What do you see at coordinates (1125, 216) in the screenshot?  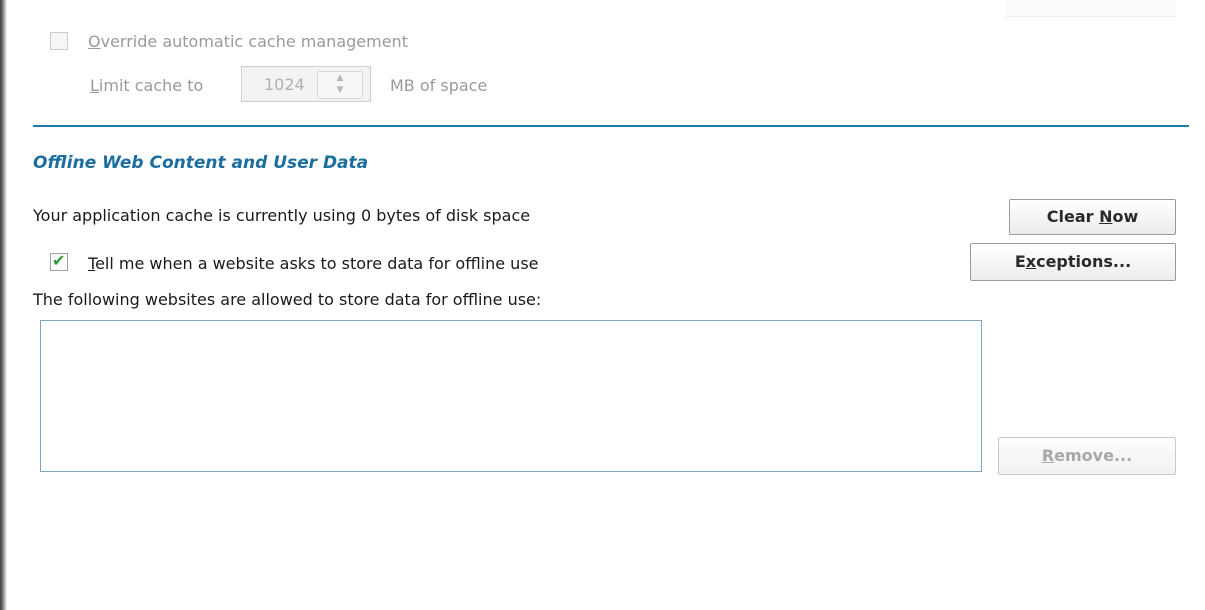 I see `clear-now-label-rest: ow` at bounding box center [1125, 216].